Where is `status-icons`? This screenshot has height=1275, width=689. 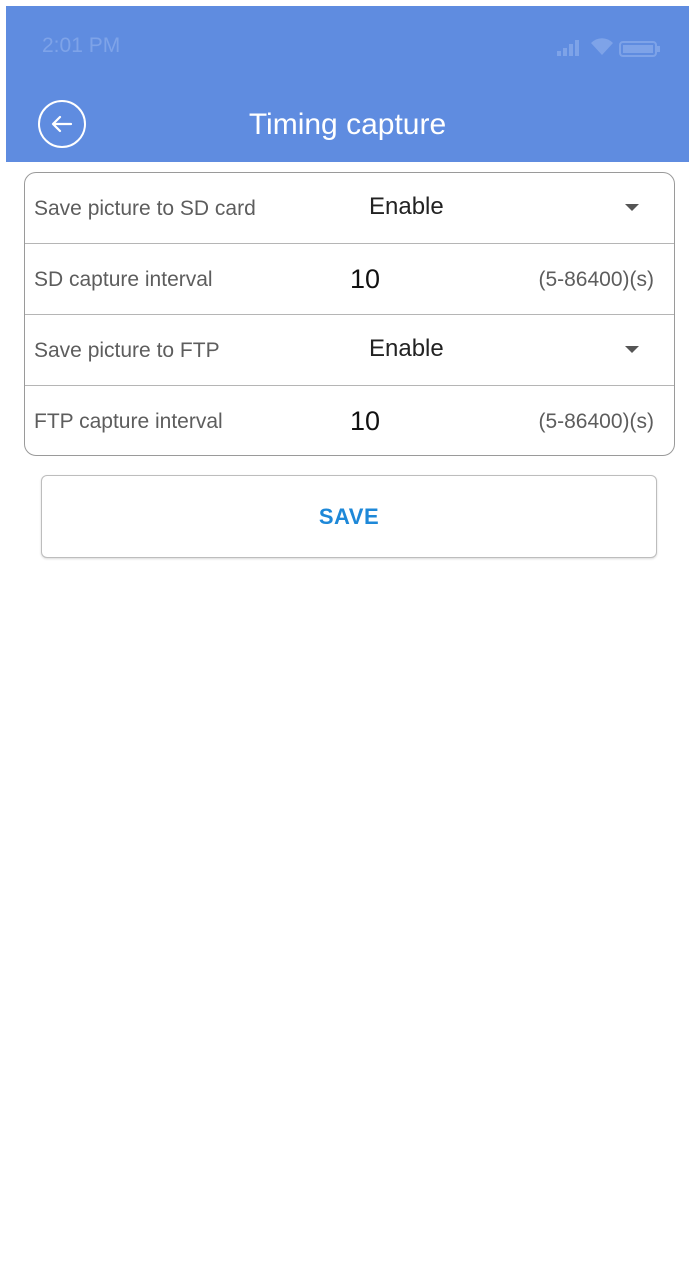 status-icons is located at coordinates (612, 48).